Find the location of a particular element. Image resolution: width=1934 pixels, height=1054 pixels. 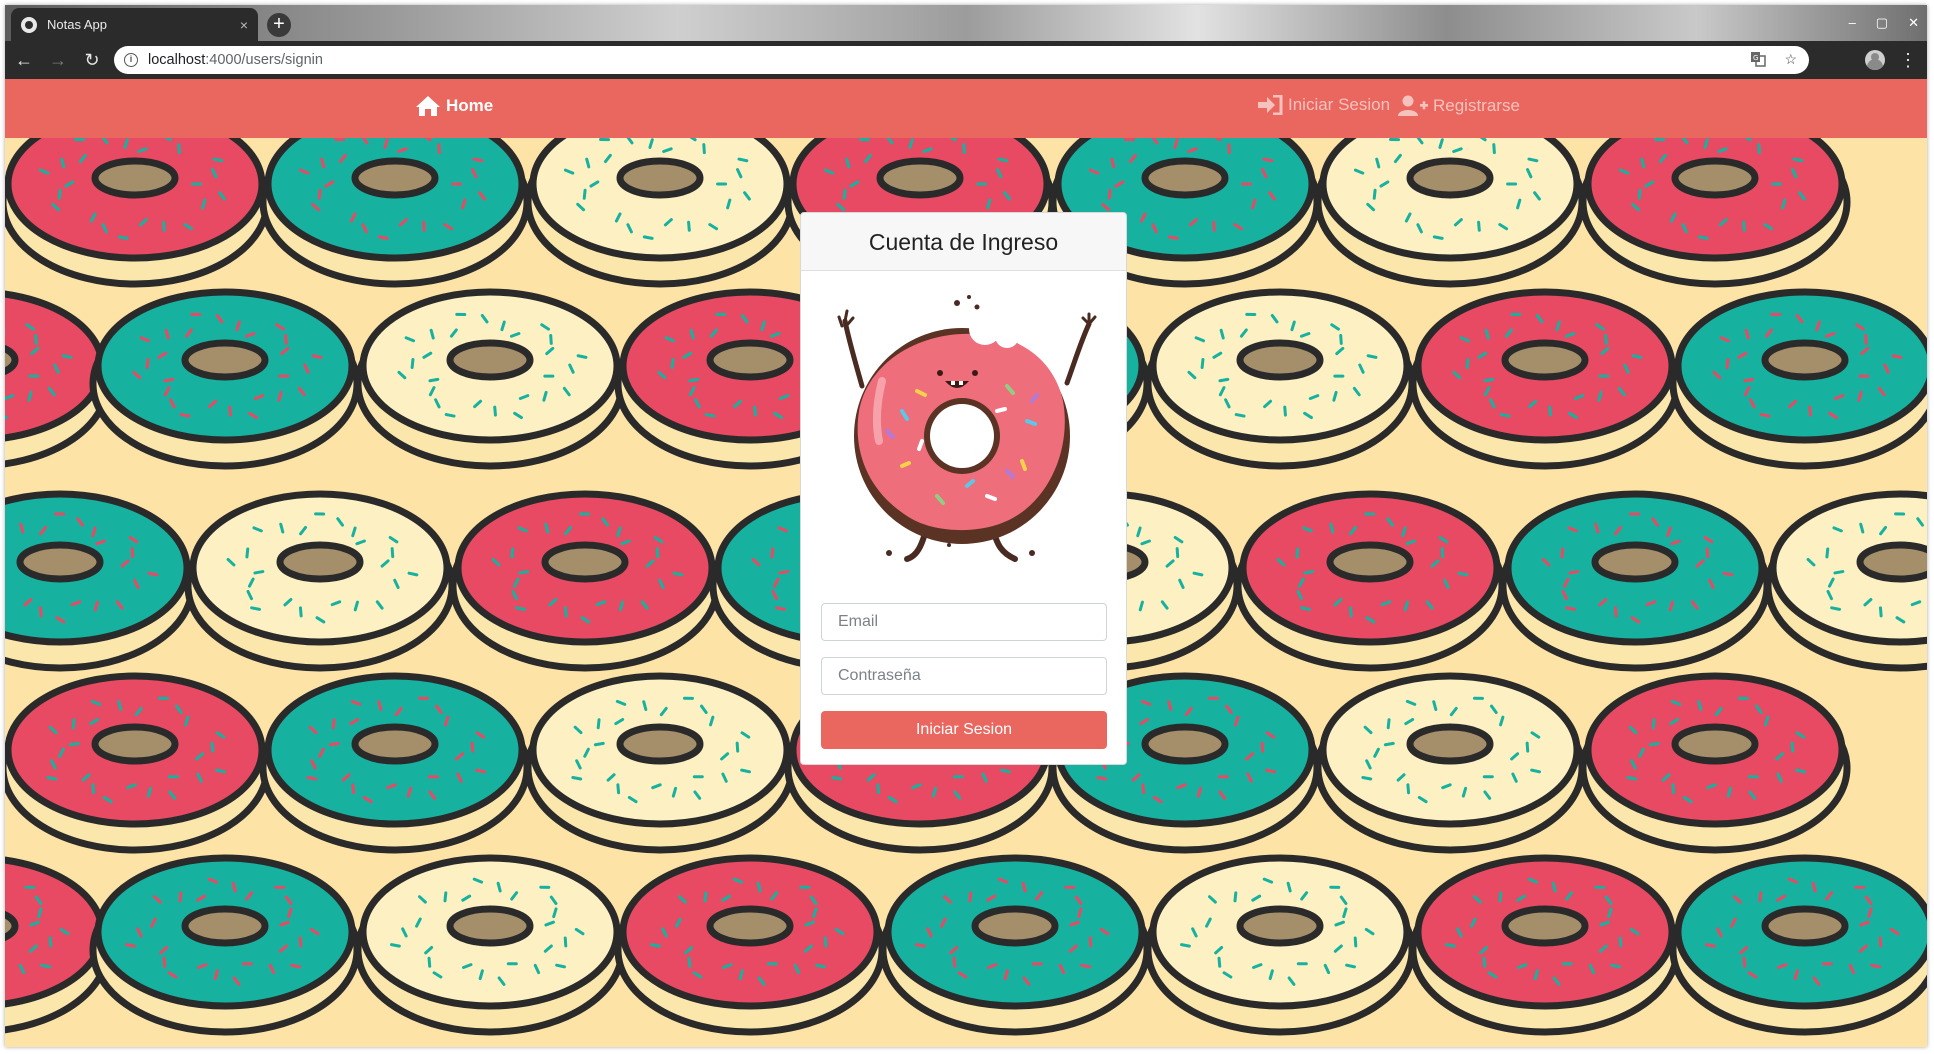

minimize-icon: – is located at coordinates (1852, 23).